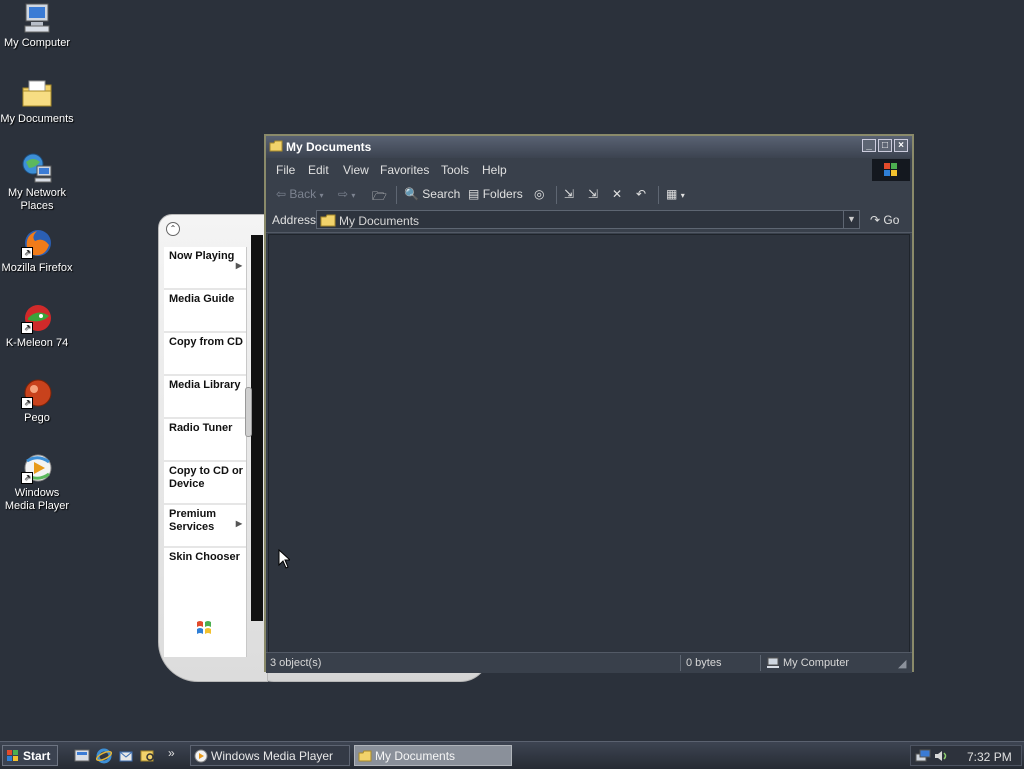  What do you see at coordinates (884, 220) in the screenshot?
I see `go-button: ↷ Go` at bounding box center [884, 220].